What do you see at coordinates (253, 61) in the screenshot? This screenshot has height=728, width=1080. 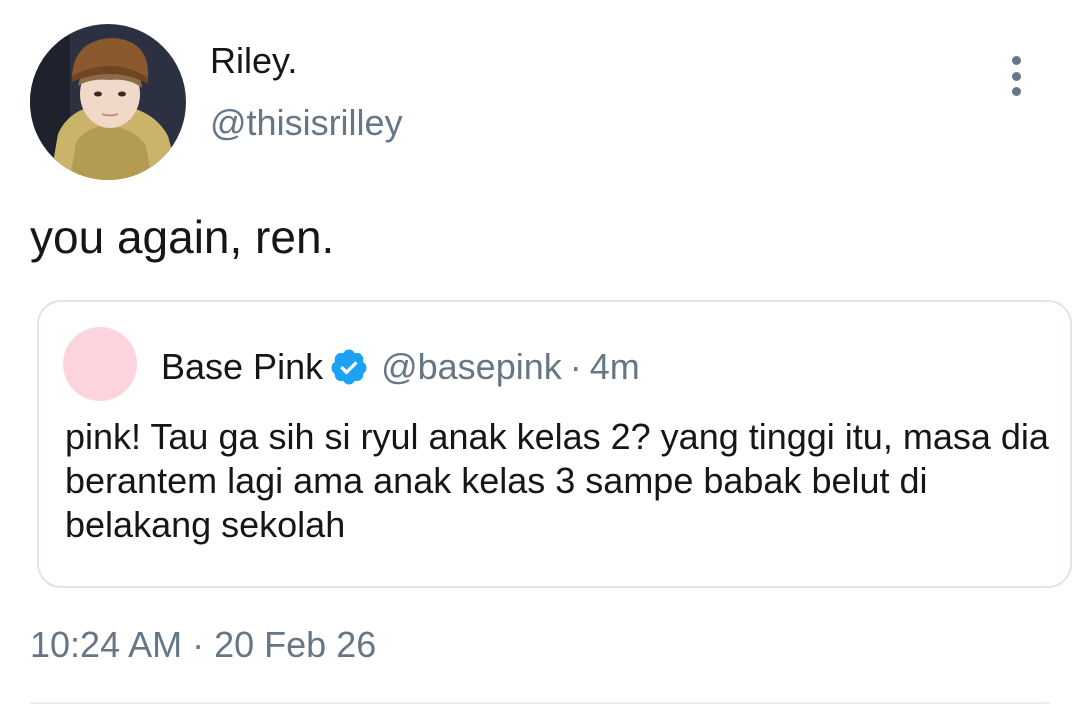 I see `author-display-name: Riley.` at bounding box center [253, 61].